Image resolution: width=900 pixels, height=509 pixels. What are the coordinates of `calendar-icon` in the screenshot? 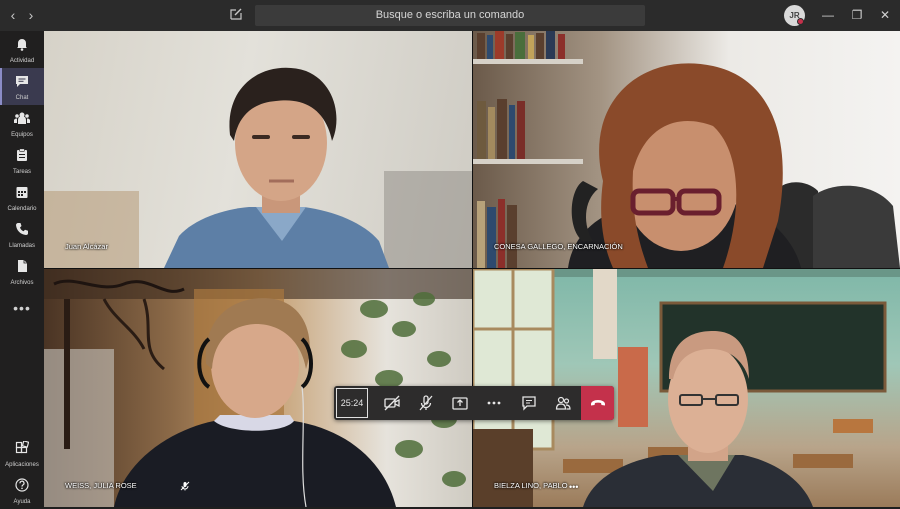 It's located at (22, 192).